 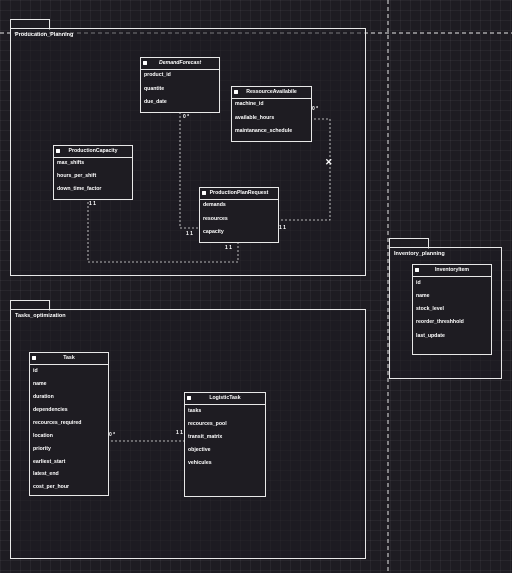 What do you see at coordinates (155, 102) in the screenshot?
I see `class-attribute: due_date` at bounding box center [155, 102].